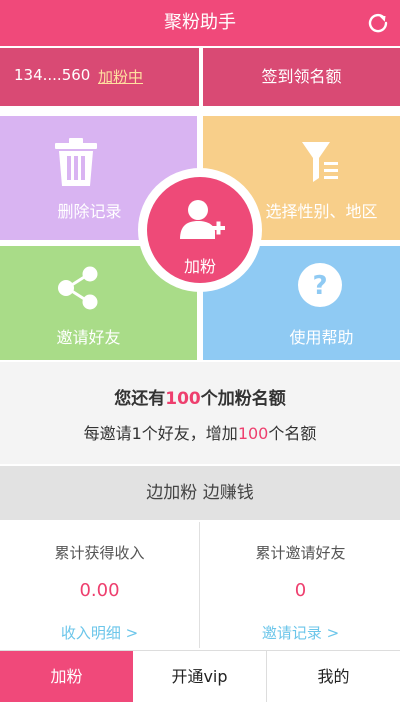  Describe the element at coordinates (200, 493) in the screenshot. I see `slogan-banner: 边加粉 边赚钱` at that location.